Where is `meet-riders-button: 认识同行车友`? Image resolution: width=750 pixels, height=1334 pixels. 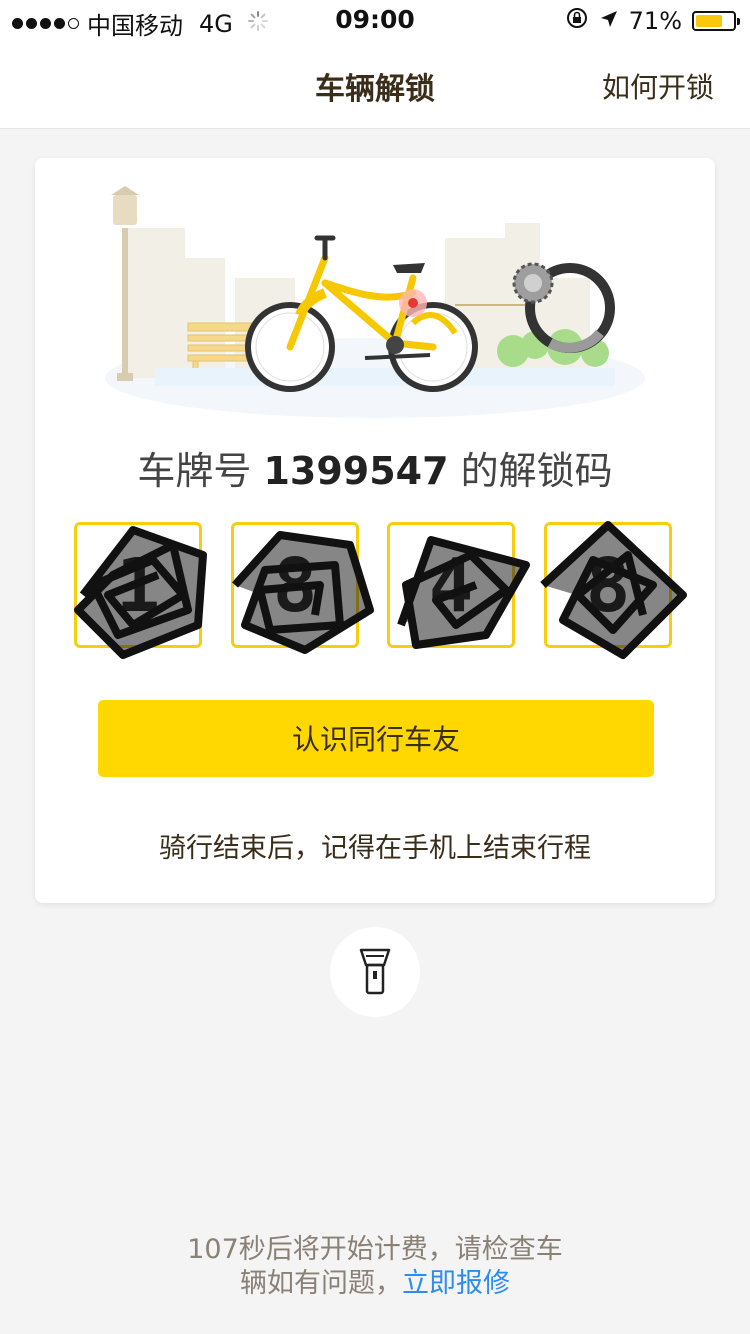 meet-riders-button: 认识同行车友 is located at coordinates (376, 738).